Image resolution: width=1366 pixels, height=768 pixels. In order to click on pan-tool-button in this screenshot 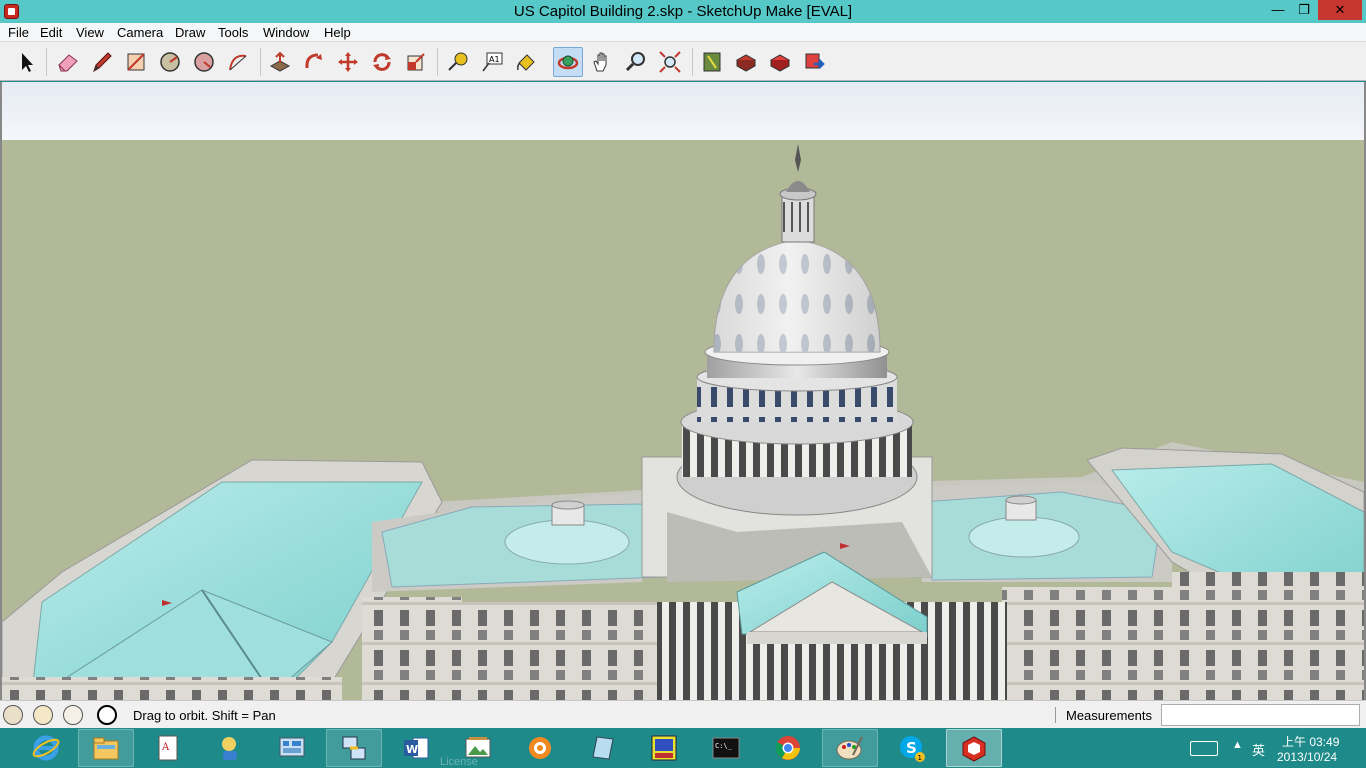, I will do `click(602, 62)`.